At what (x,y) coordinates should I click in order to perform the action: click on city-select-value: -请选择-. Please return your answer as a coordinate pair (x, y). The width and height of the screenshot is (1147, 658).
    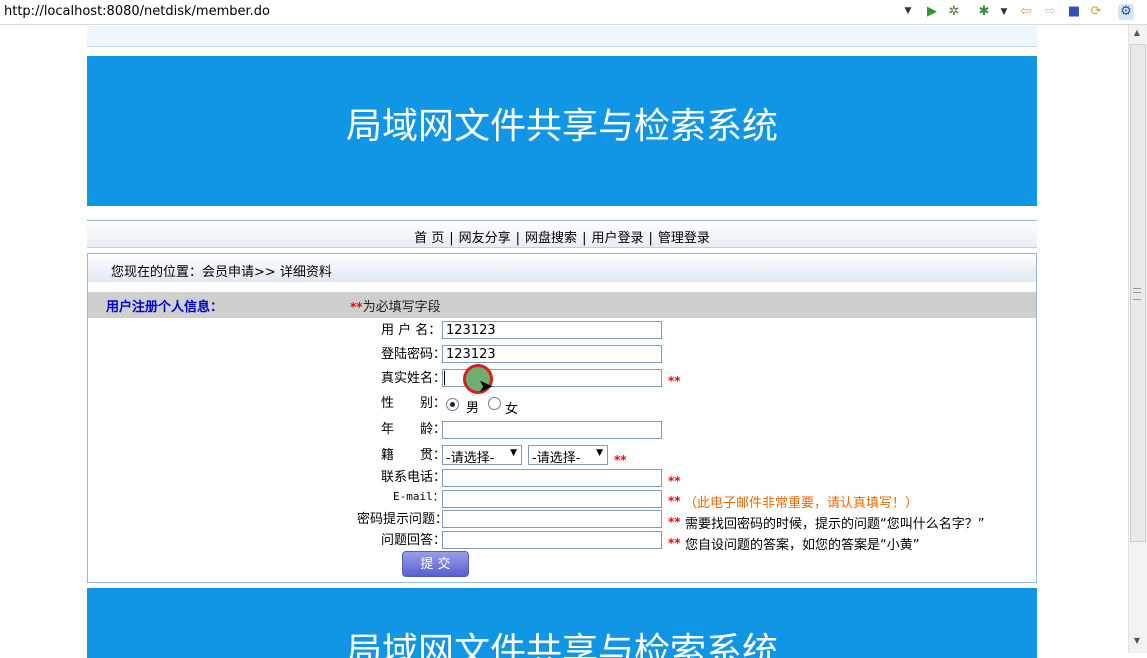
    Looking at the image, I should click on (556, 458).